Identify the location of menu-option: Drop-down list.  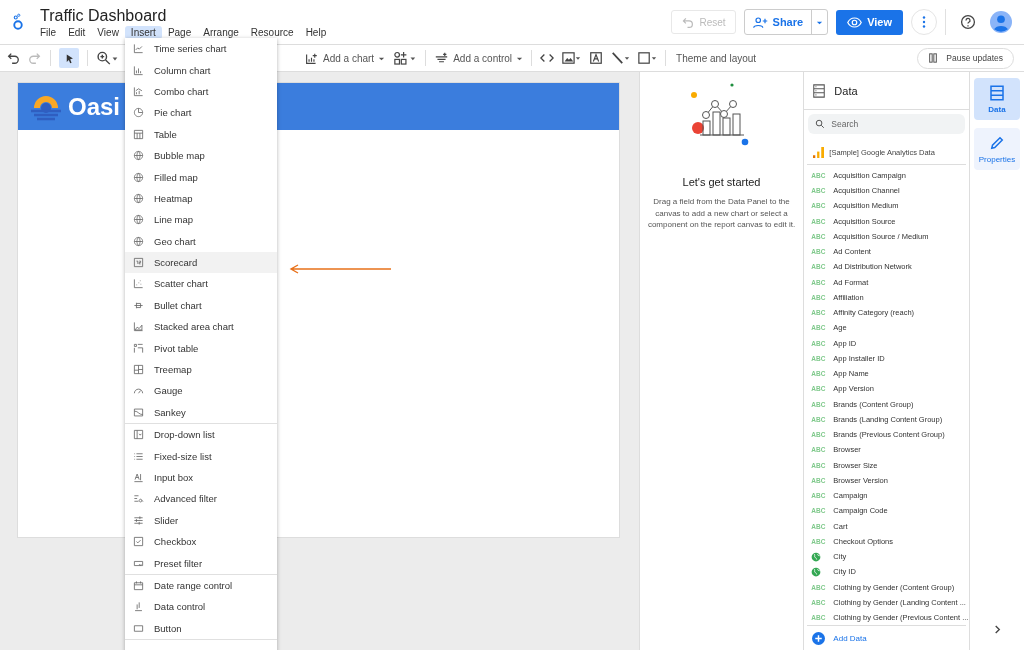
(201, 435).